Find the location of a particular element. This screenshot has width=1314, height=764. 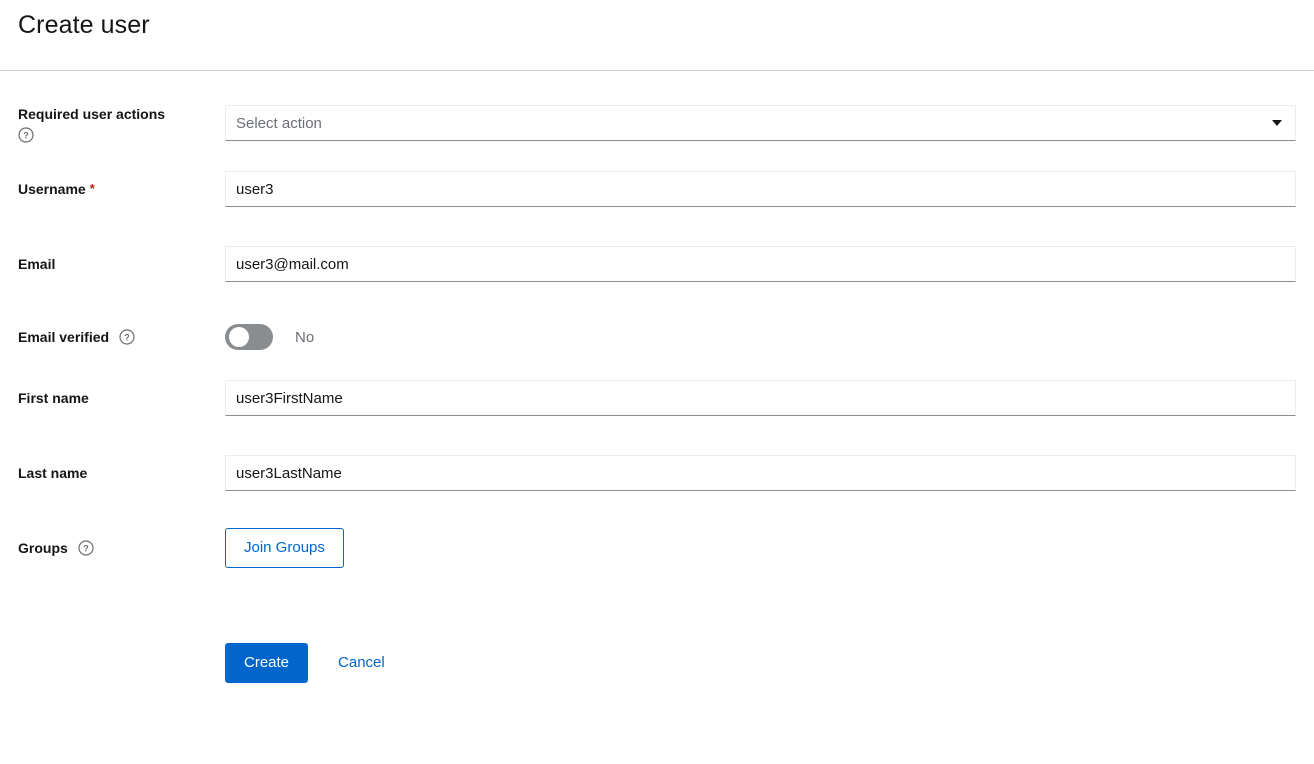

join-groups-button: Join Groups is located at coordinates (284, 548).